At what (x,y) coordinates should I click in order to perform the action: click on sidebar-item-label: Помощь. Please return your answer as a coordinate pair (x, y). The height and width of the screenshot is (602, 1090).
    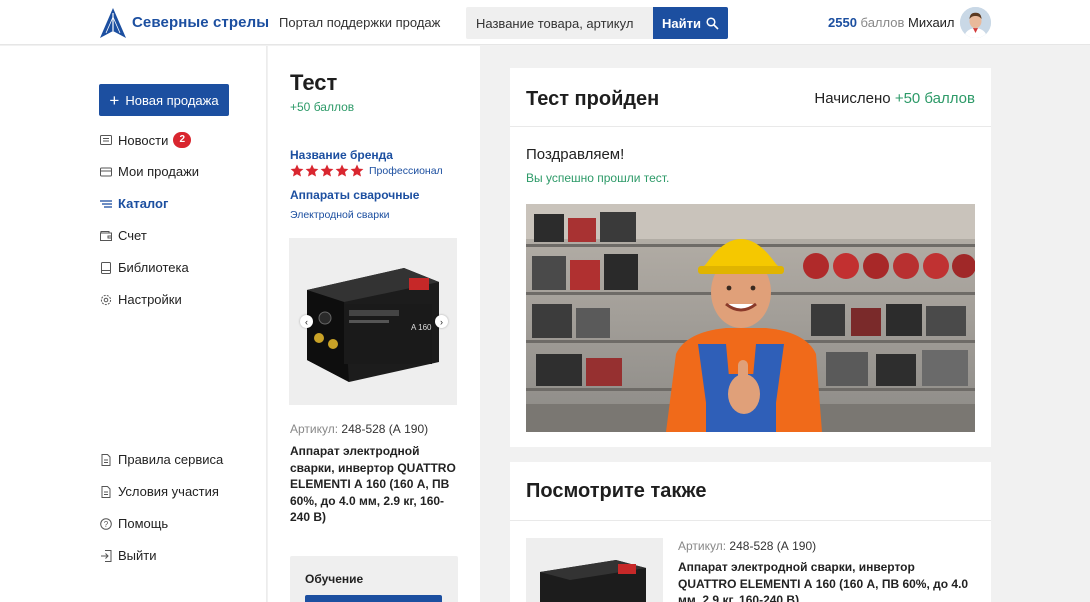
    Looking at the image, I should click on (143, 523).